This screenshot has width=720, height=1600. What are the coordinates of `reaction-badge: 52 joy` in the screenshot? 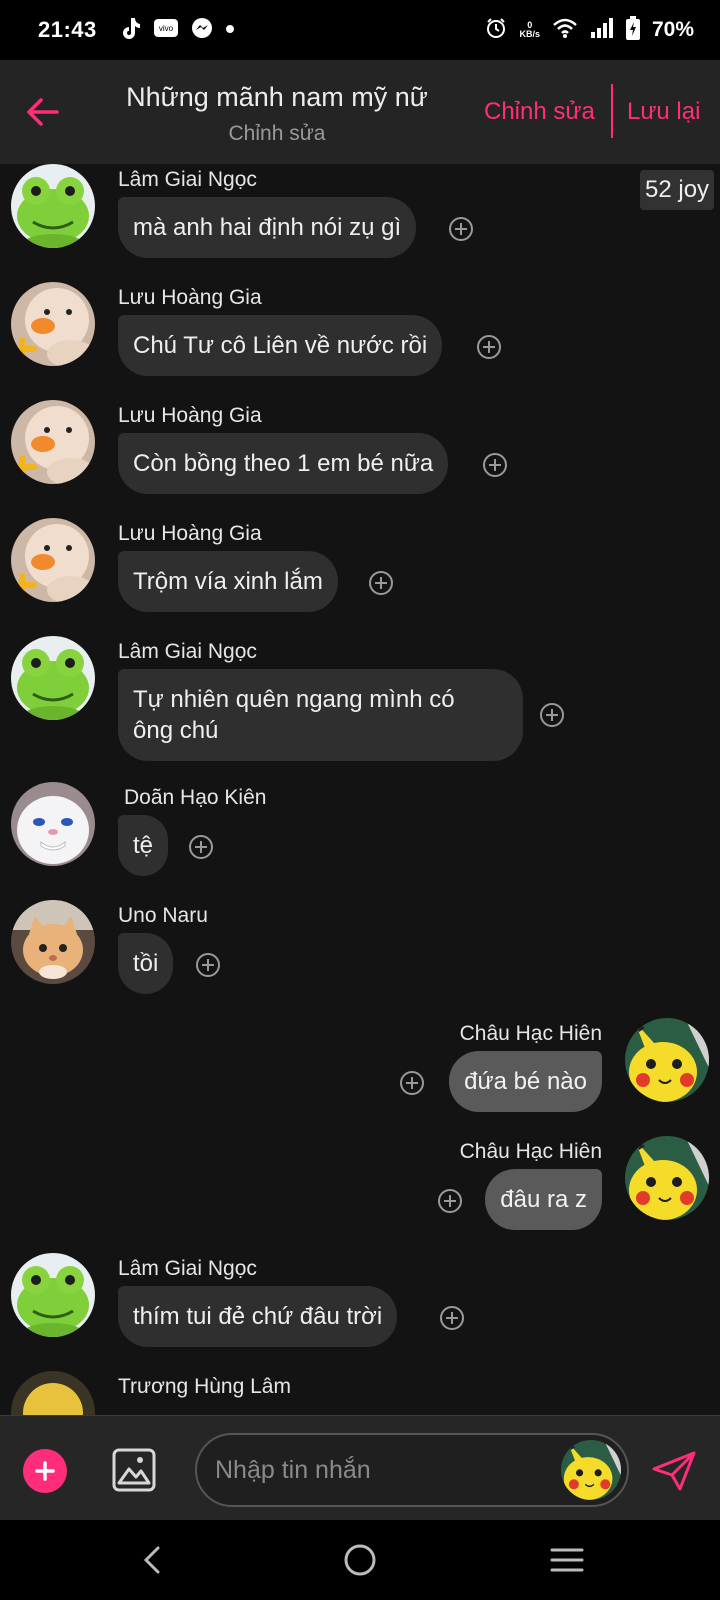 It's located at (677, 190).